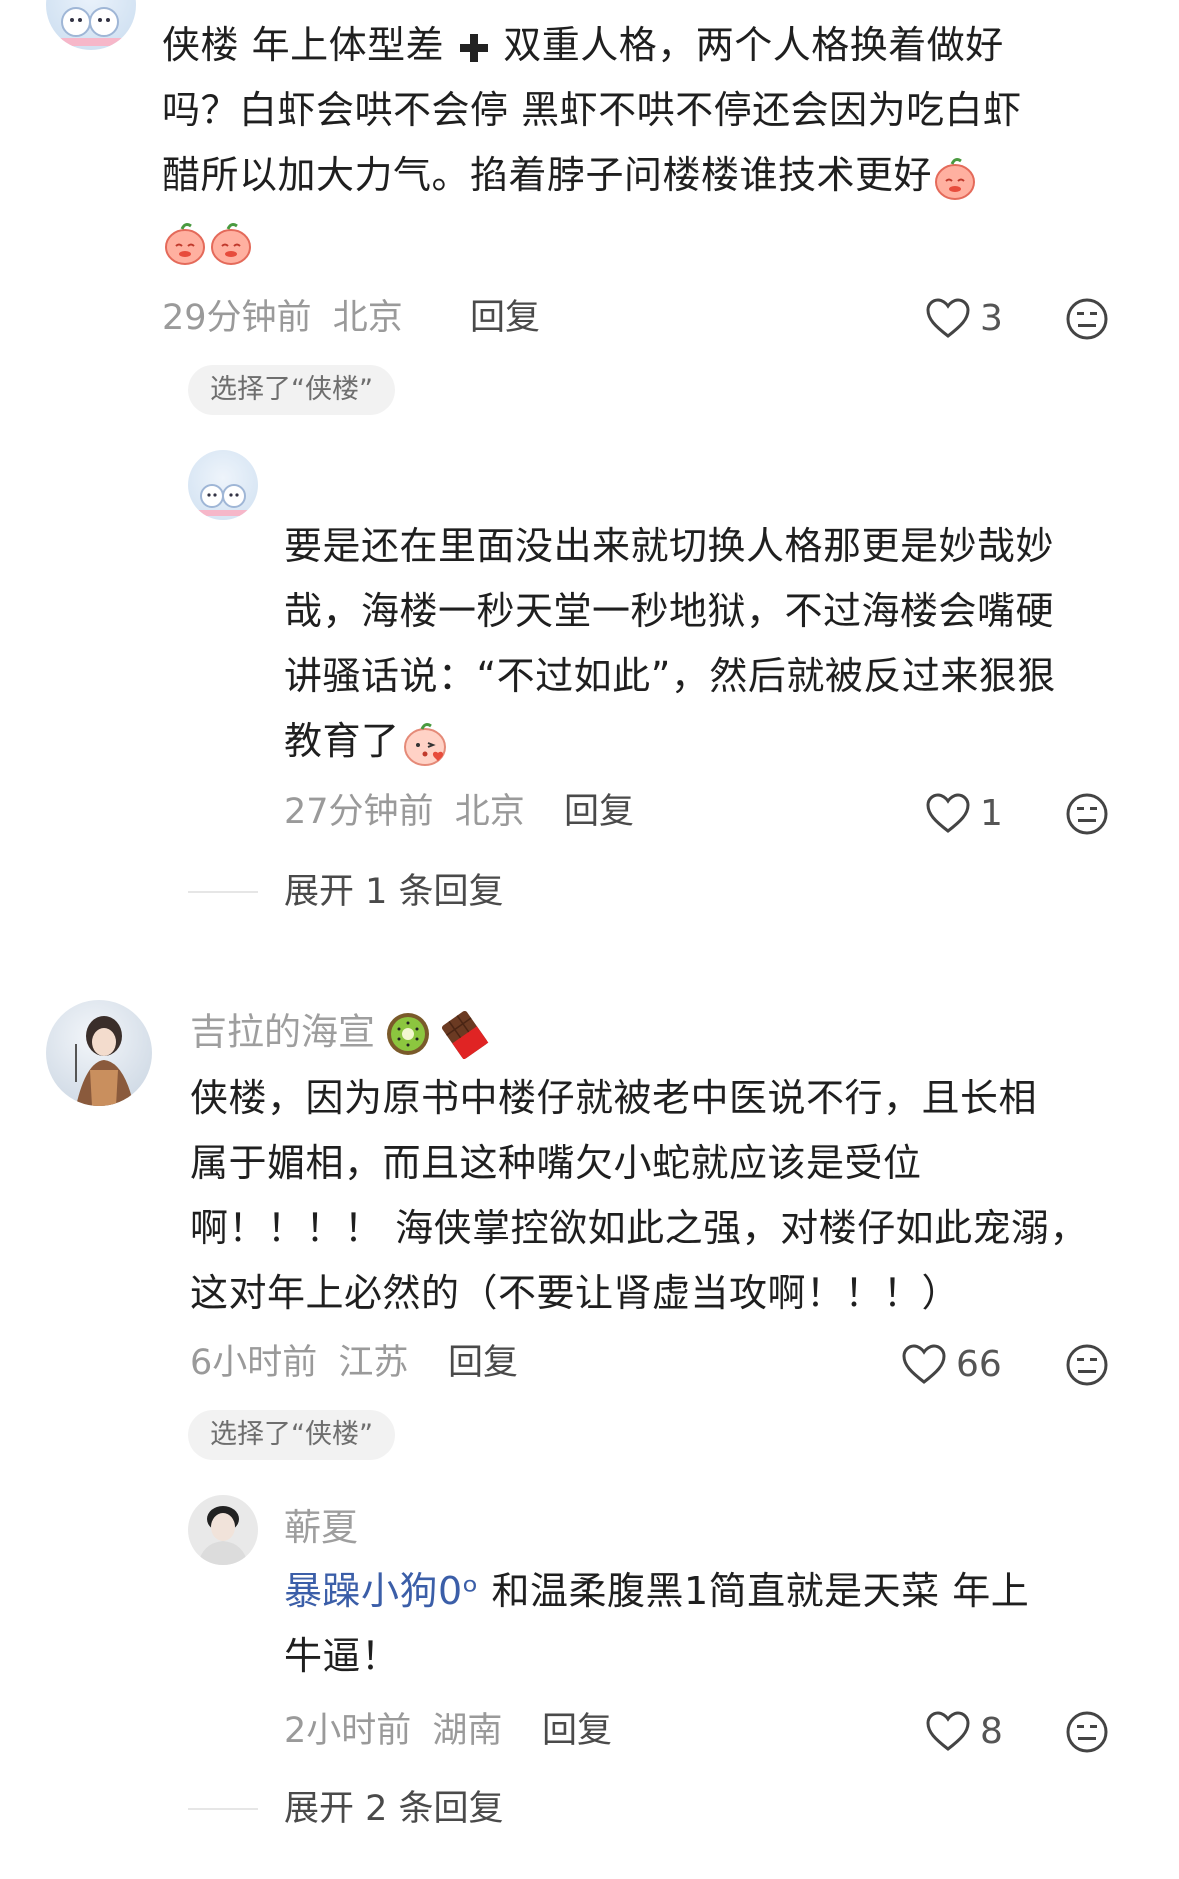 The height and width of the screenshot is (1879, 1179). What do you see at coordinates (465, 1035) in the screenshot?
I see `chocolate-bar-emoji-icon` at bounding box center [465, 1035].